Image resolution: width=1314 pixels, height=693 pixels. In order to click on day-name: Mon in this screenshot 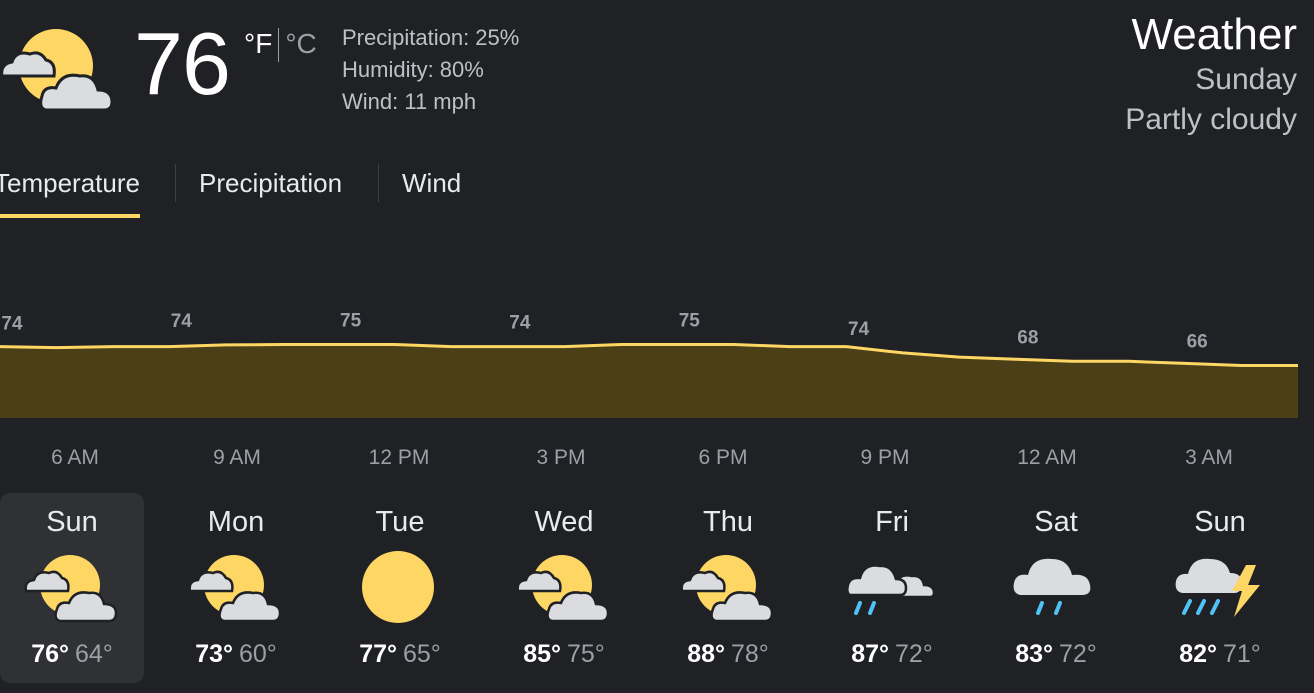, I will do `click(236, 522)`.